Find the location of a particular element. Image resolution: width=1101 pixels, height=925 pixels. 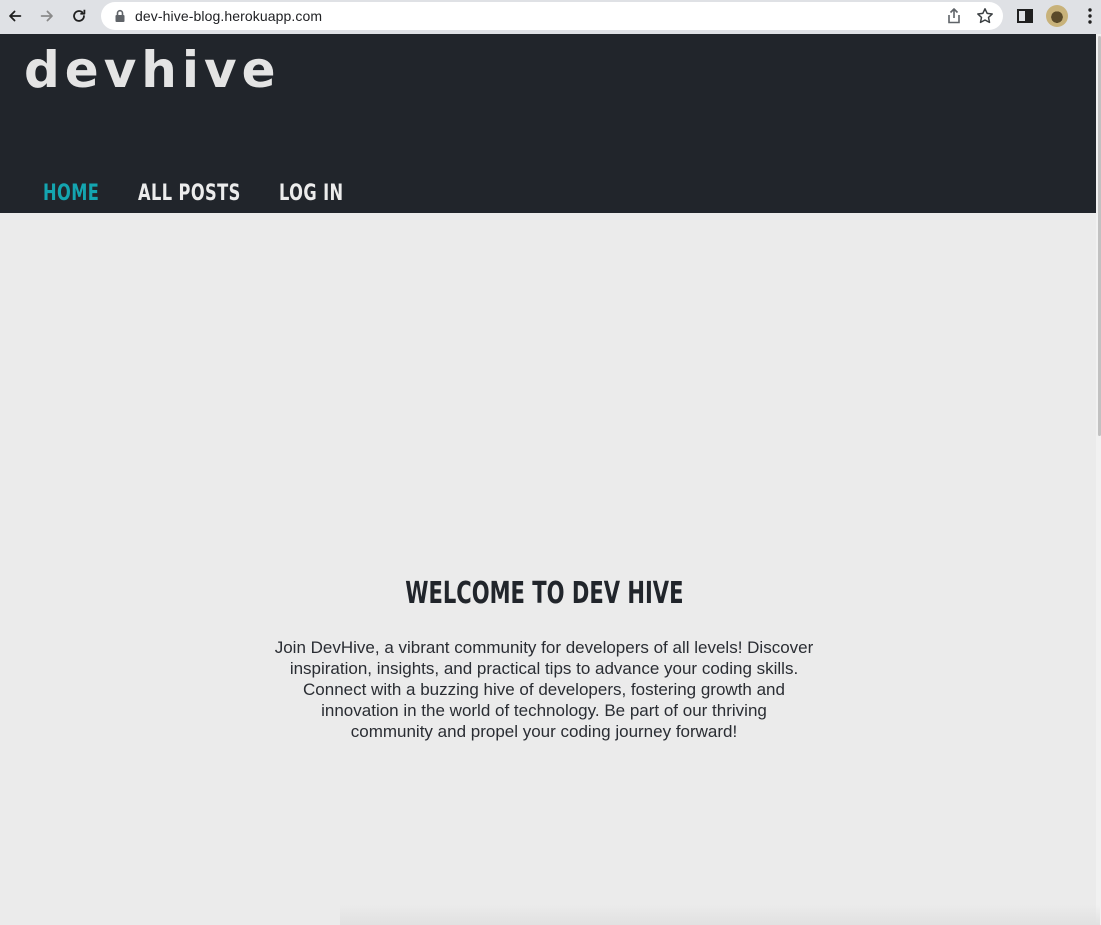

kebab-menu-icon is located at coordinates (1090, 16).